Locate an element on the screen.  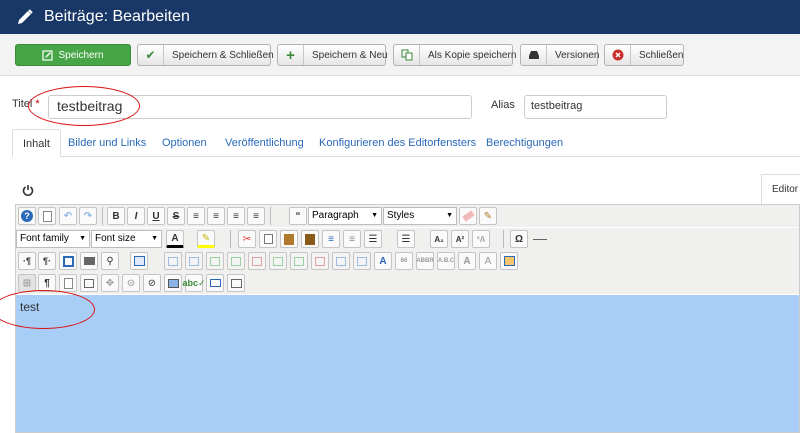
editor-toolbar-row-3: ·¶ ¶· ⚲ A 66 ABBR A.B.C A A is located at coordinates (407, 261).